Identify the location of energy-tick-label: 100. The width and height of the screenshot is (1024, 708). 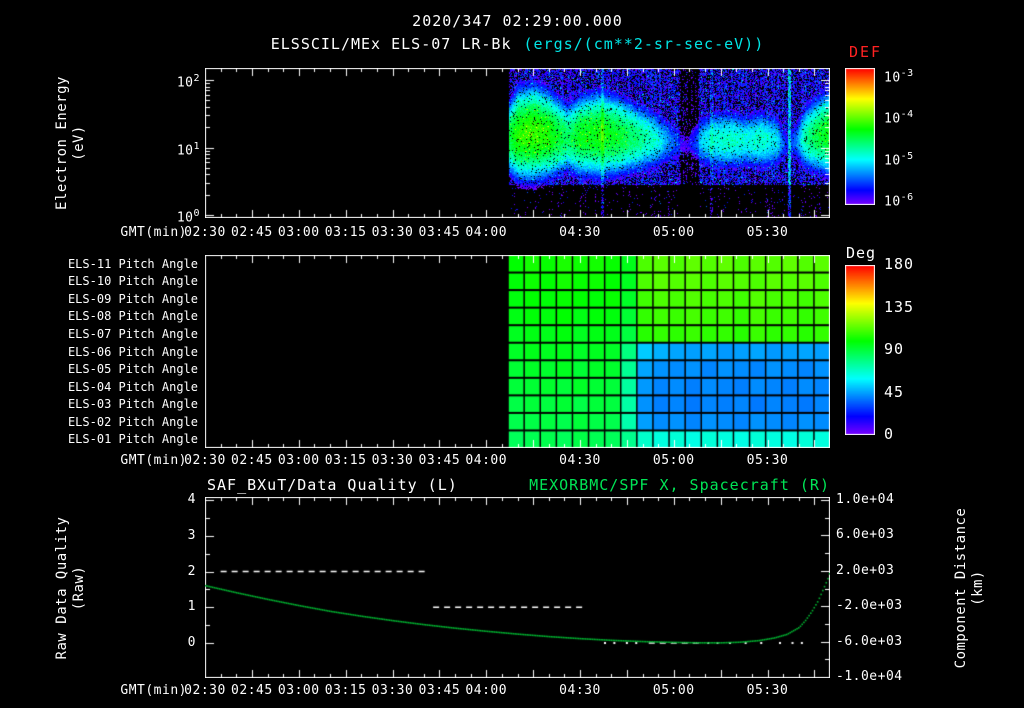
(175, 215).